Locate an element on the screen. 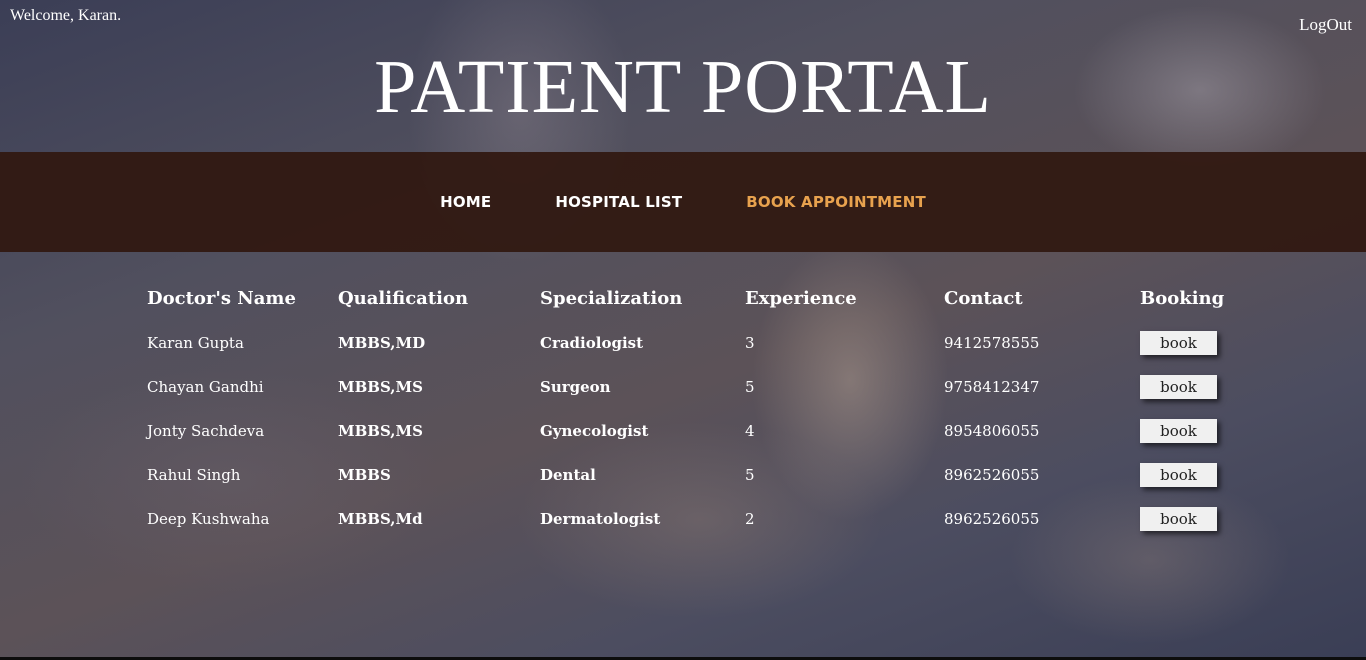 This screenshot has width=1366, height=660. doctor-contact: 9758412347 is located at coordinates (992, 387).